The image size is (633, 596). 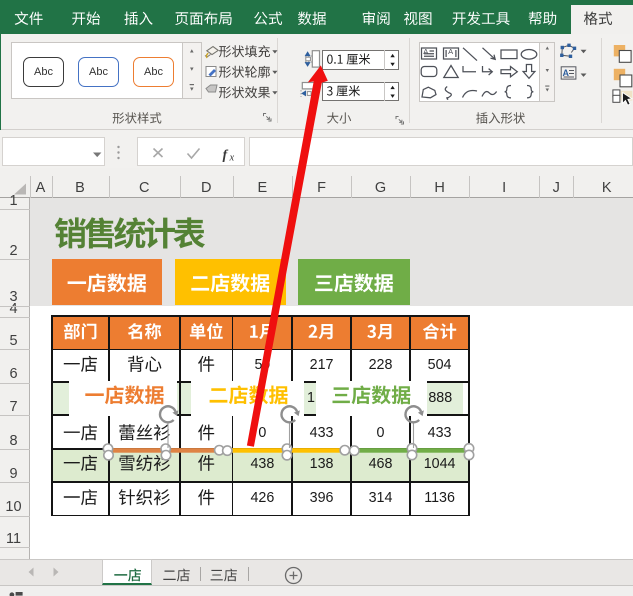 I want to click on svg-text: x, so click(x=232, y=158).